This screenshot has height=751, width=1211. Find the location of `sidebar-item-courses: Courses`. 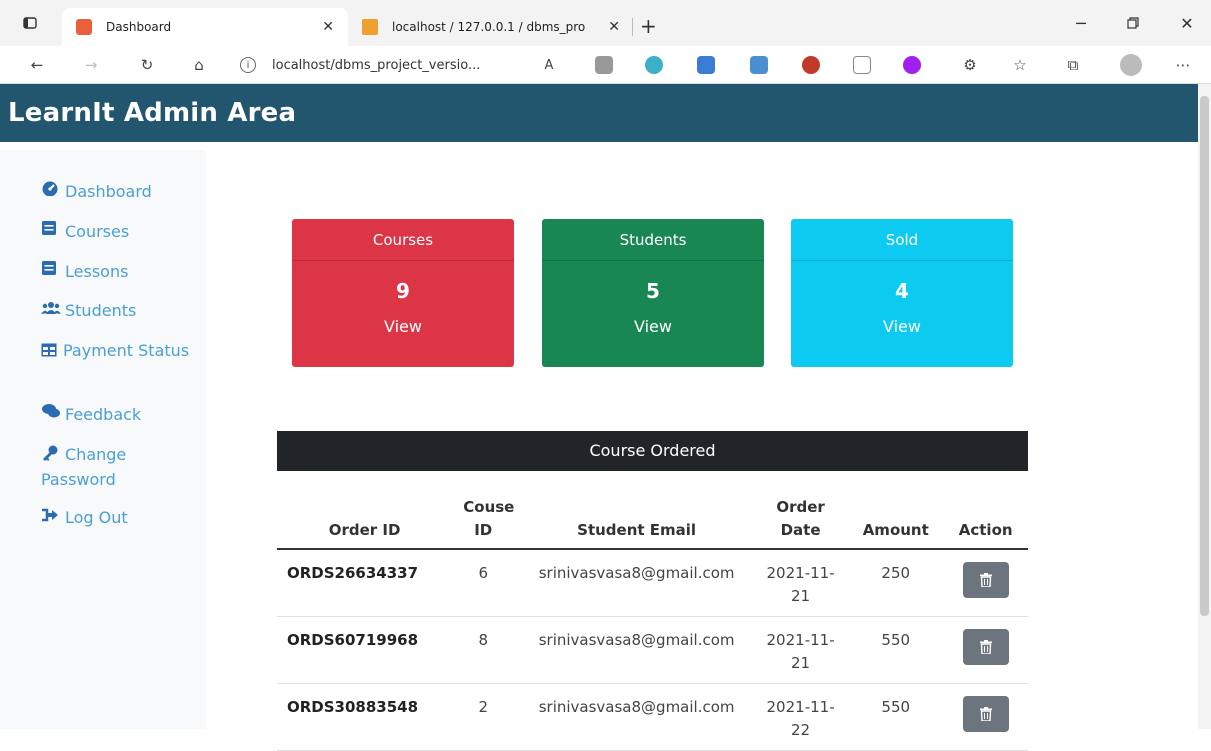

sidebar-item-courses: Courses is located at coordinates (116, 232).